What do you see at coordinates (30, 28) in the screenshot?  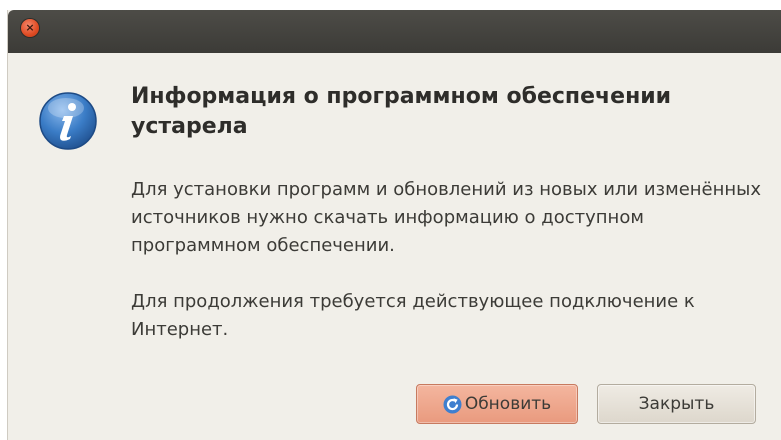 I see `window-close-button: ×` at bounding box center [30, 28].